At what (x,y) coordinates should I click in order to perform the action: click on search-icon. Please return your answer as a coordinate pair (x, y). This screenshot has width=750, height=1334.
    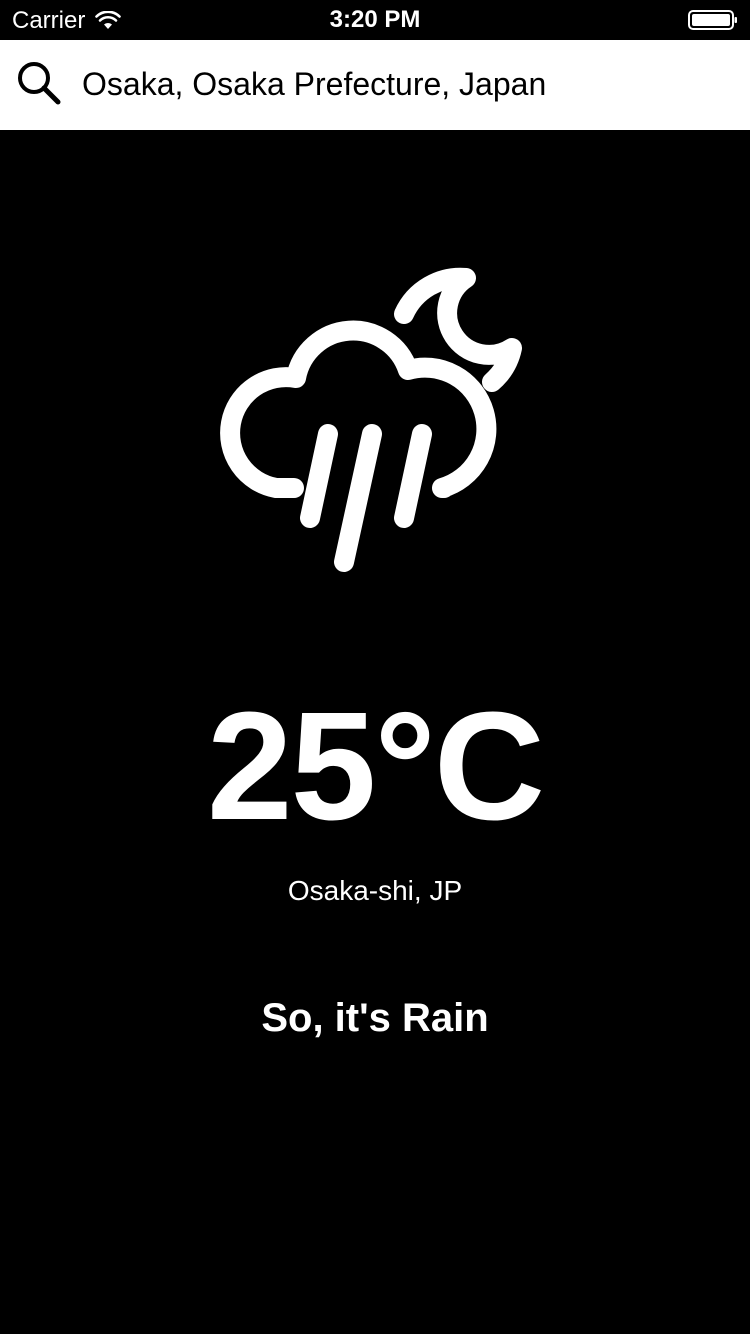
    Looking at the image, I should click on (39, 83).